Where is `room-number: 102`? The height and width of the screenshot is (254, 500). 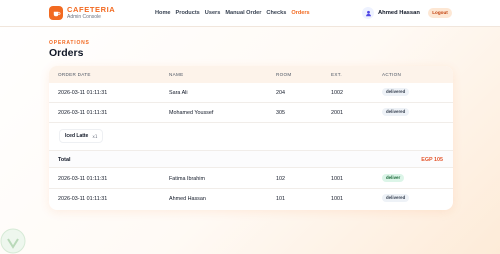
room-number: 102 is located at coordinates (280, 179).